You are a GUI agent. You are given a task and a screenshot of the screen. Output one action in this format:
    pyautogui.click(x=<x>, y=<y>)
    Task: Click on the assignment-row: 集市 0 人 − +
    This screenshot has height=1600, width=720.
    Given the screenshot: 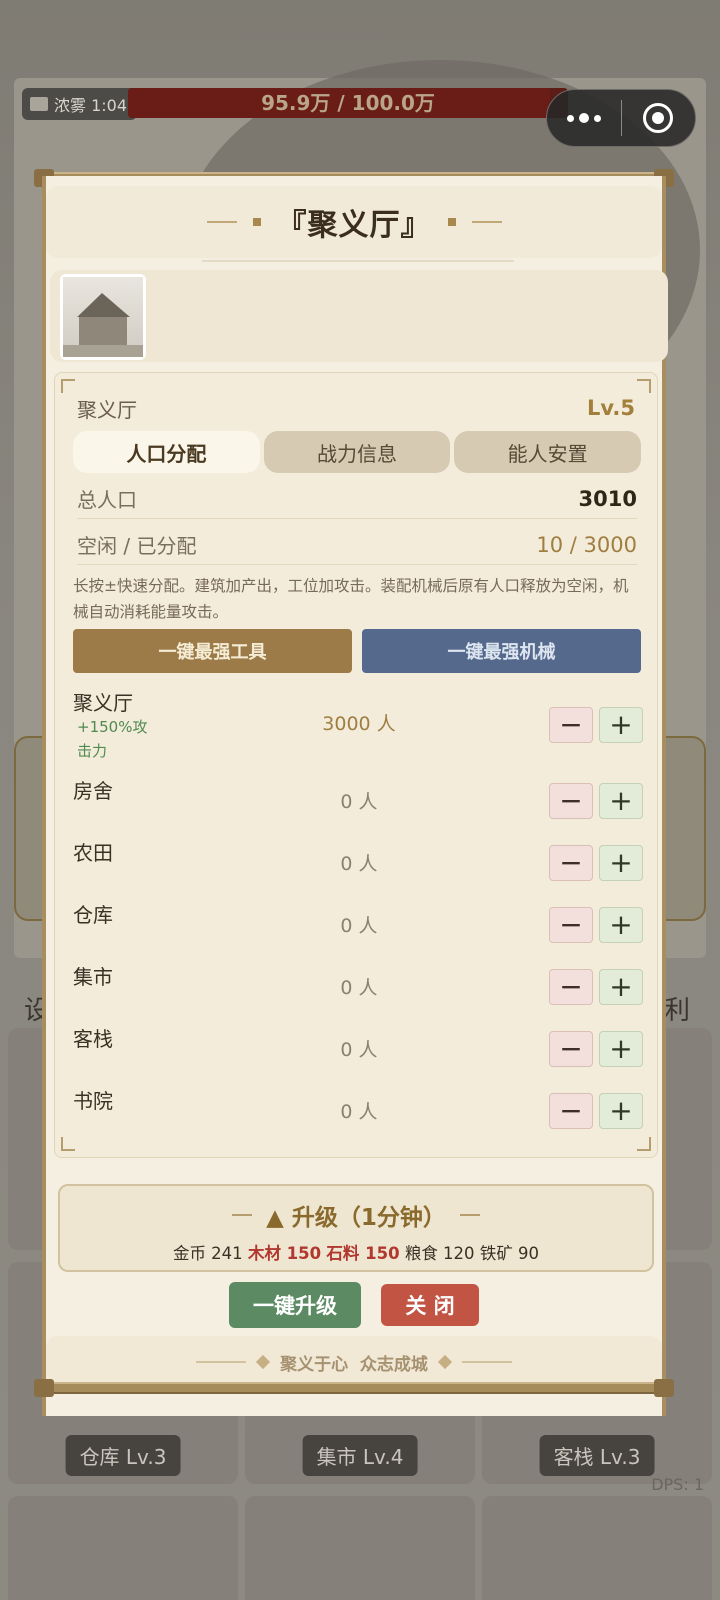 What is the action you would take?
    pyautogui.click(x=358, y=989)
    